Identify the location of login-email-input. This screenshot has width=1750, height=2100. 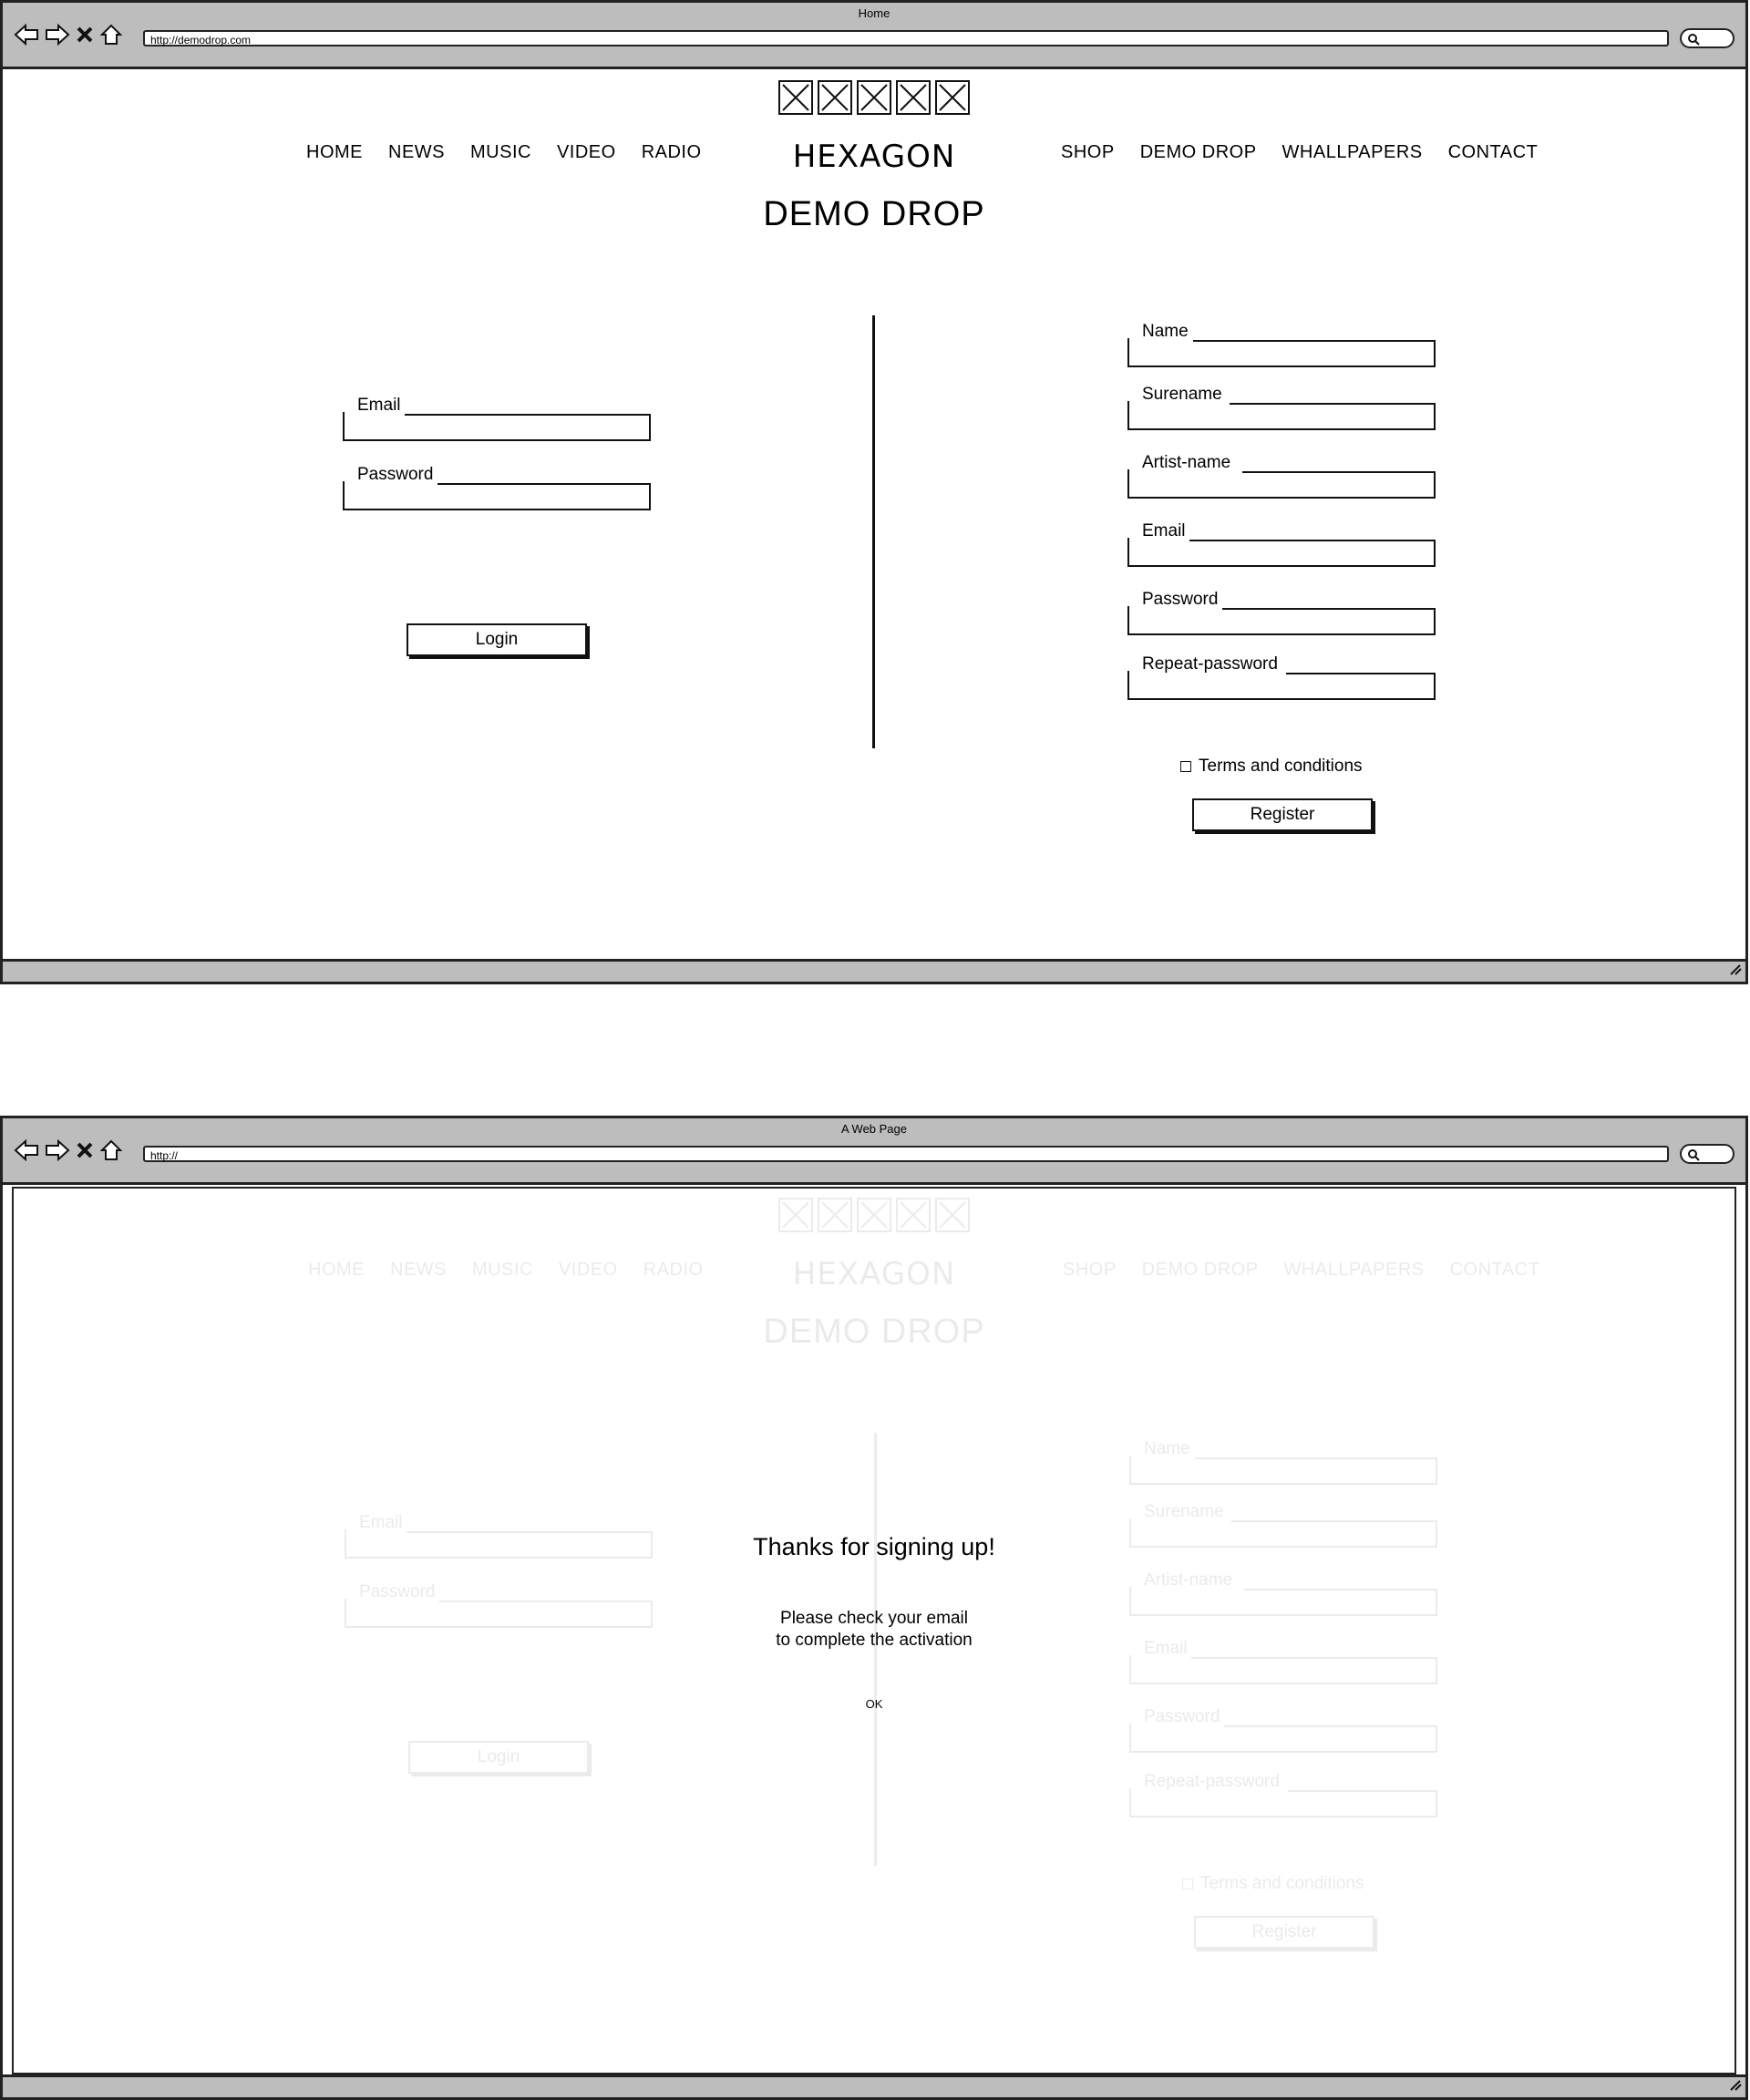
(497, 428).